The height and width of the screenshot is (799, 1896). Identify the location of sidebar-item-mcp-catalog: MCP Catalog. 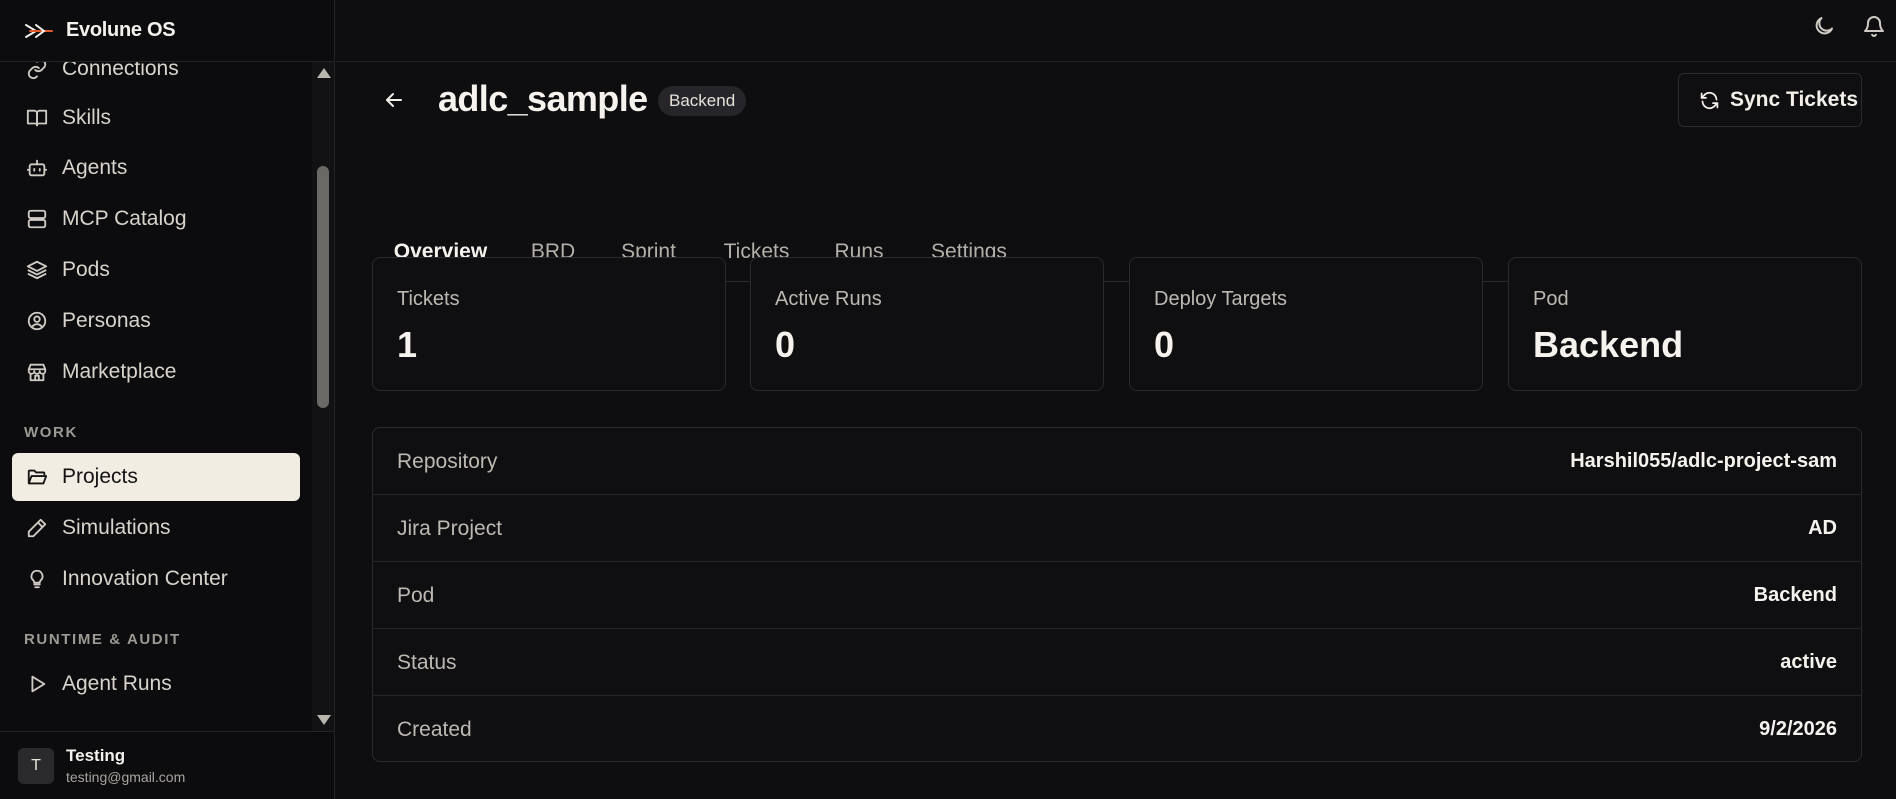
(156, 219).